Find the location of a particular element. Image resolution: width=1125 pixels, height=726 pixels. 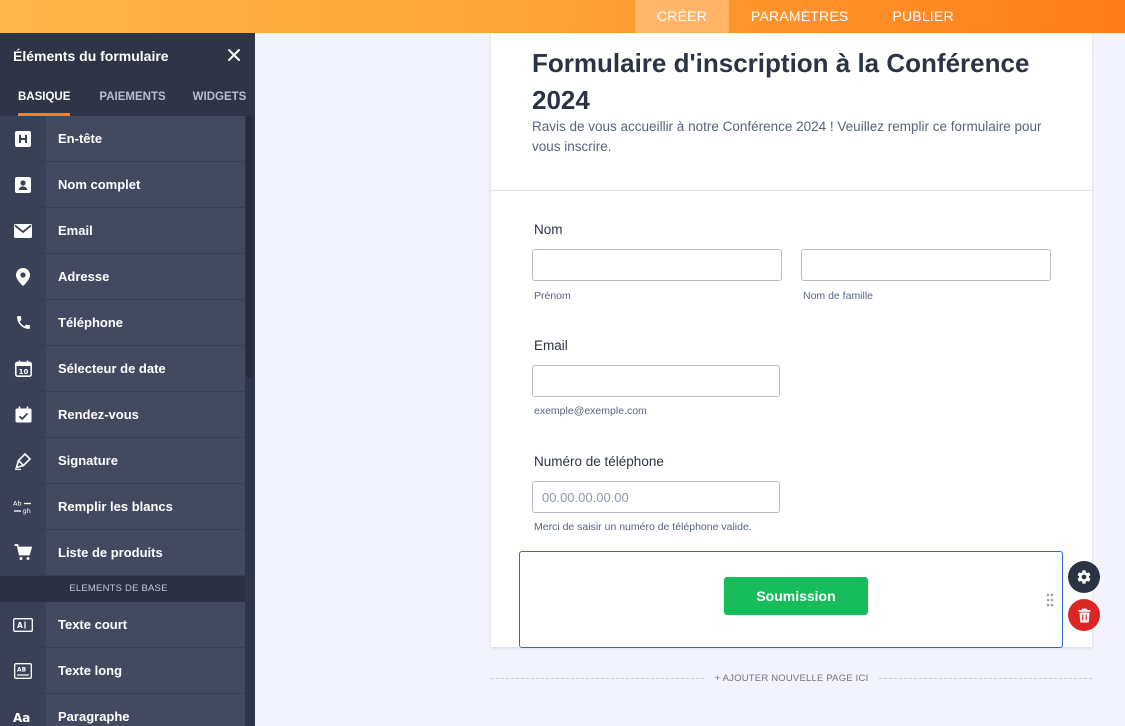

email-label: Email is located at coordinates (551, 345).